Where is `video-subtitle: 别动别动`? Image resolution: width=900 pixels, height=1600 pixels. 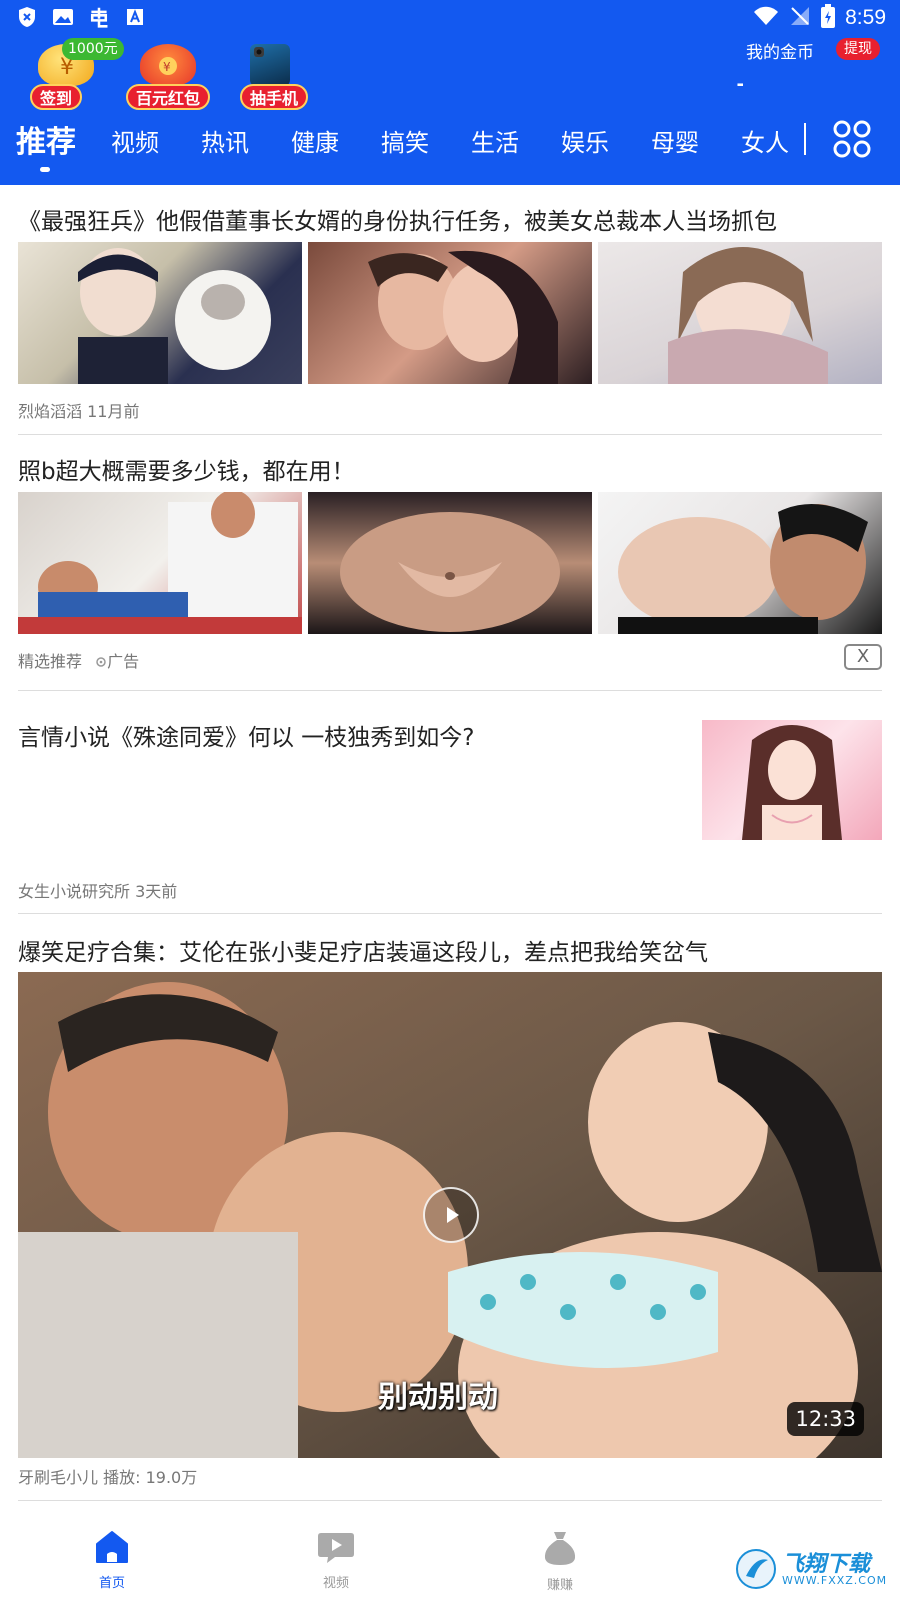 video-subtitle: 别动别动 is located at coordinates (438, 1397).